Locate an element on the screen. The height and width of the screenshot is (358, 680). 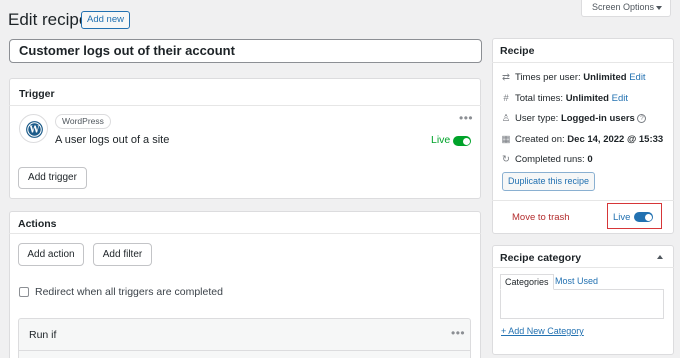
total-times-label: Total times: is located at coordinates (539, 98).